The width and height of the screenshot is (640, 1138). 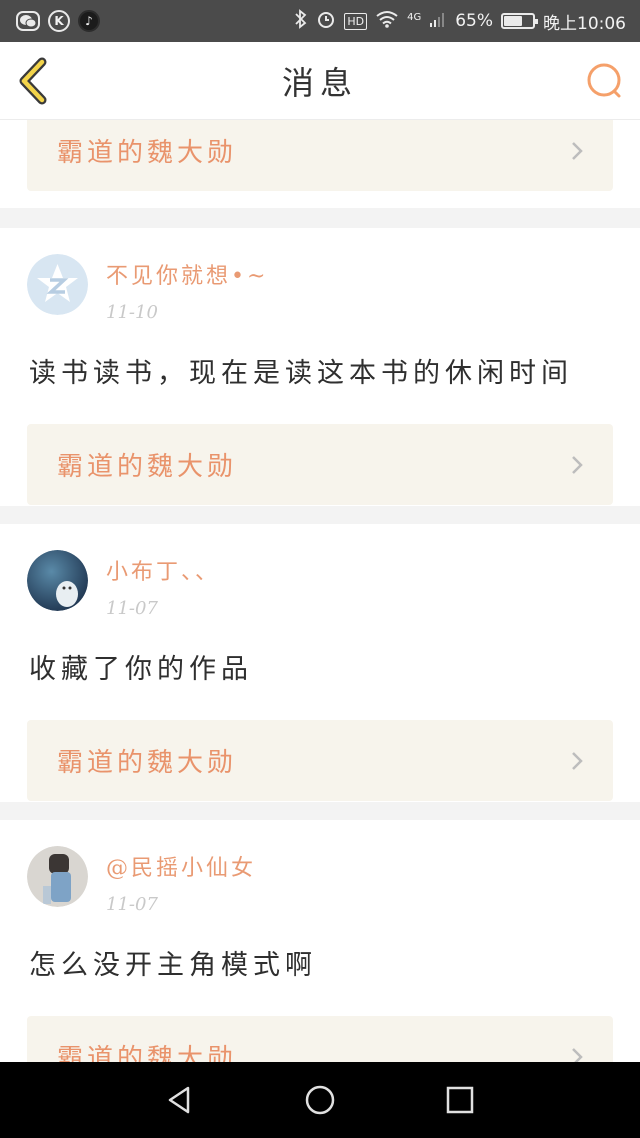 What do you see at coordinates (301, 21) in the screenshot?
I see `bluetooth-icon` at bounding box center [301, 21].